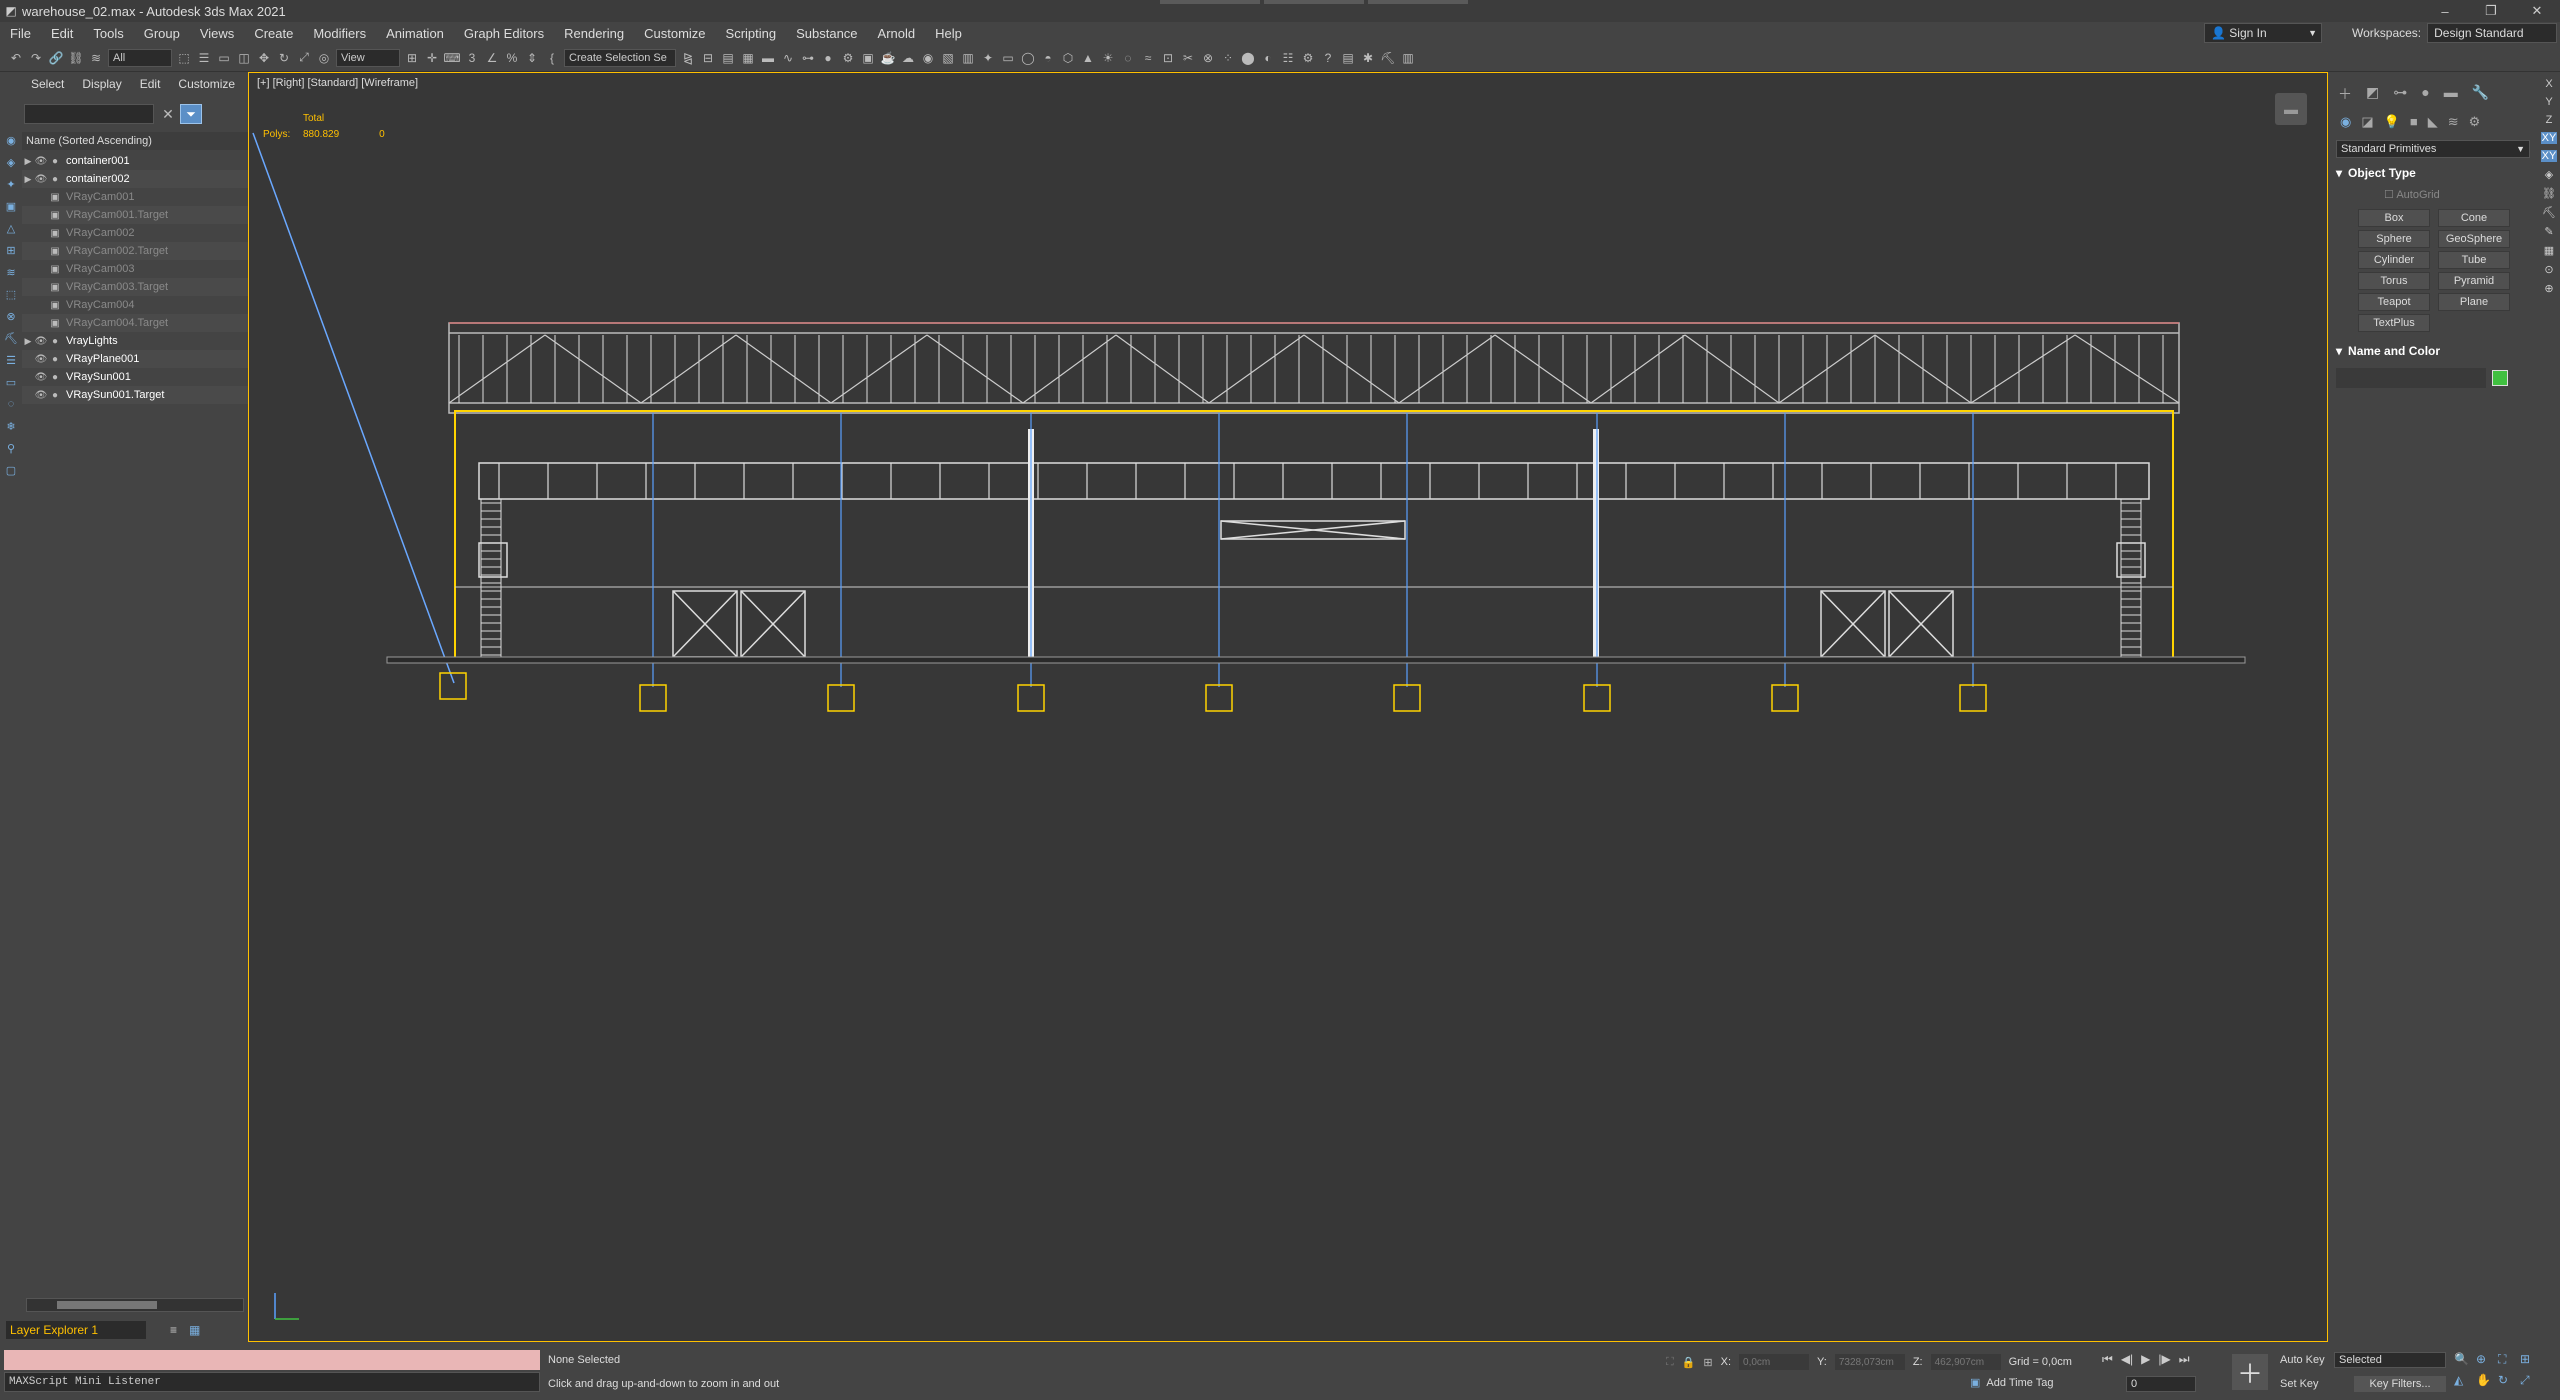 The height and width of the screenshot is (1400, 2560). I want to click on zoom-all-icon: ⊕, so click(2487, 1359).